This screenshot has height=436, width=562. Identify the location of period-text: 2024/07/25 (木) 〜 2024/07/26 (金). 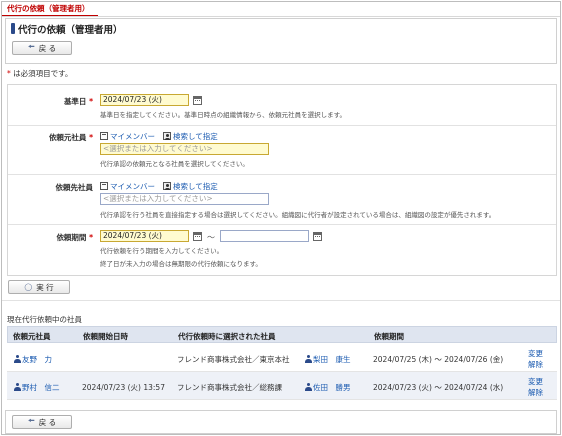
(438, 359).